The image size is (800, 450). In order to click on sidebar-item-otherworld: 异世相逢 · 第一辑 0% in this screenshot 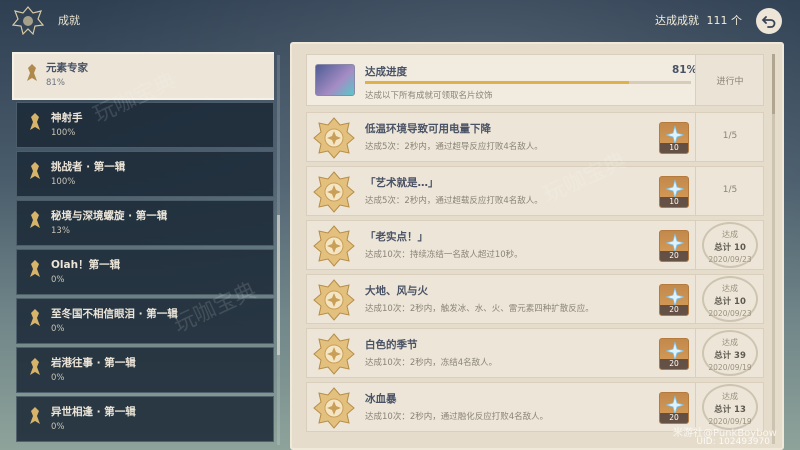, I will do `click(145, 419)`.